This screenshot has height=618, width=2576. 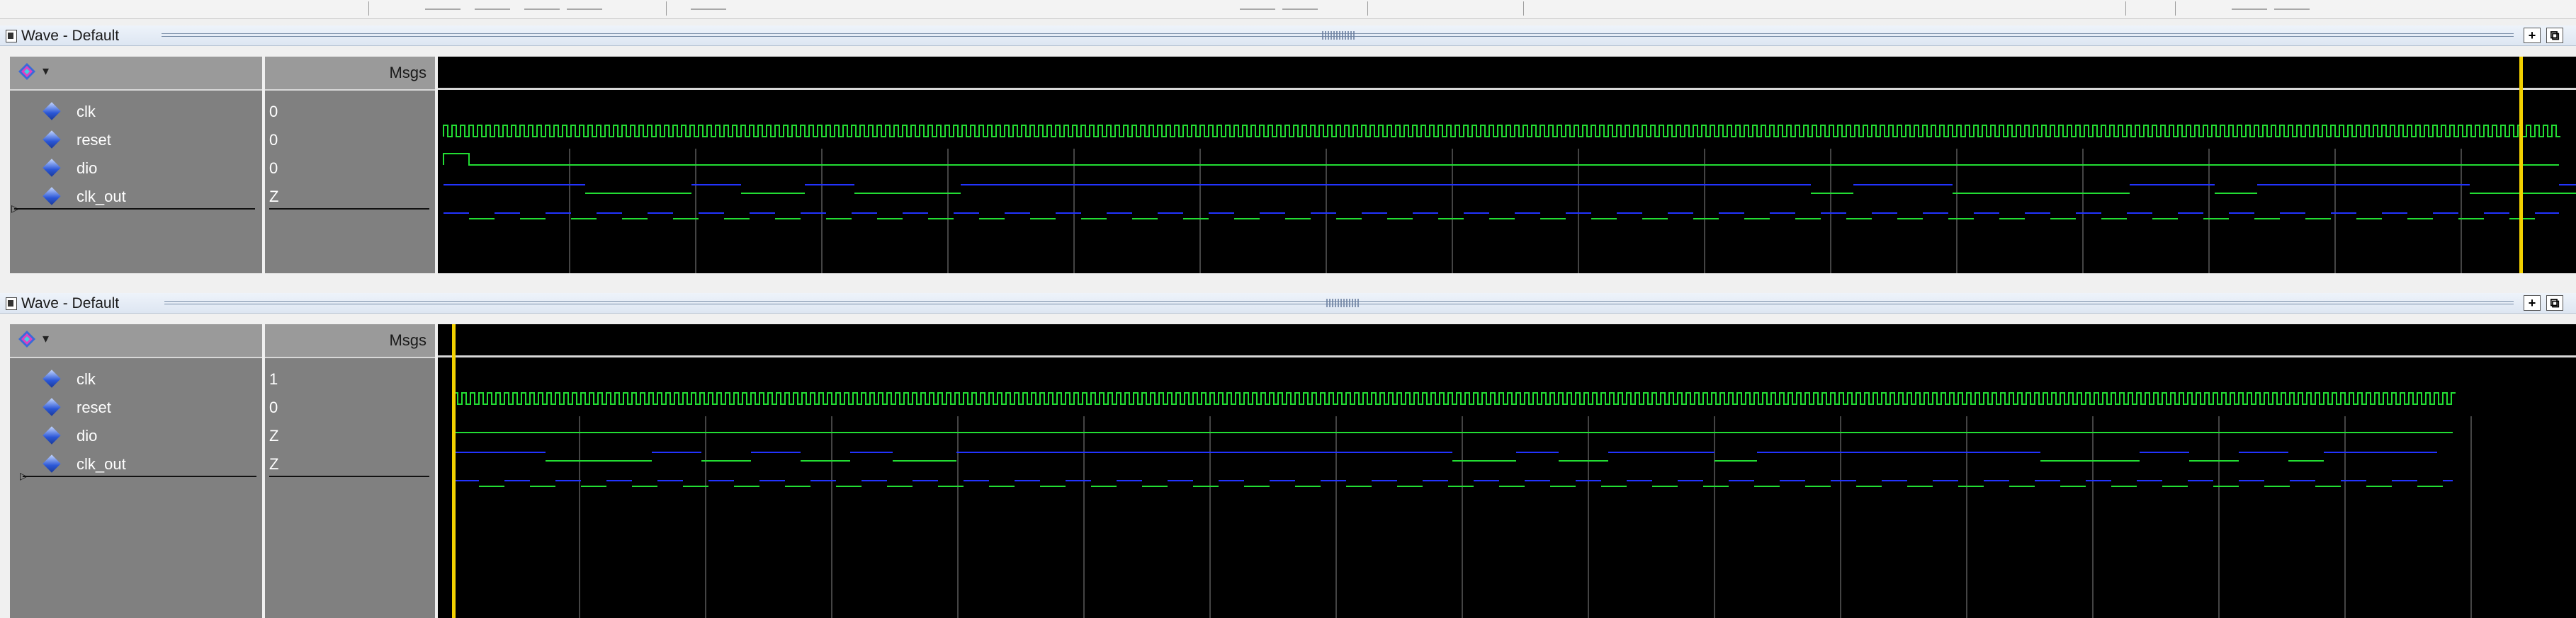 I want to click on signal-value: 1, so click(x=273, y=379).